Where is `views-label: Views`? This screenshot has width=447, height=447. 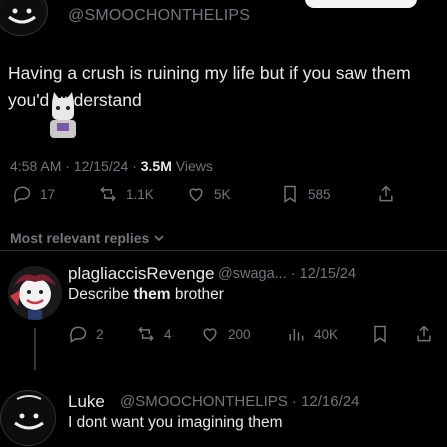
views-label: Views is located at coordinates (192, 166).